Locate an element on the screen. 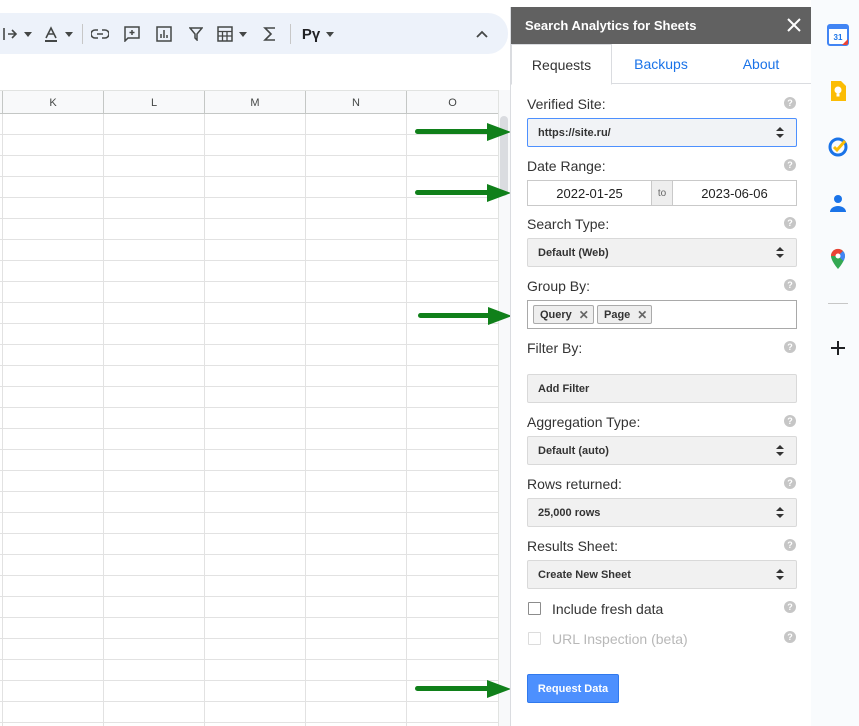 The image size is (859, 726). insert-comment-button is located at coordinates (132, 34).